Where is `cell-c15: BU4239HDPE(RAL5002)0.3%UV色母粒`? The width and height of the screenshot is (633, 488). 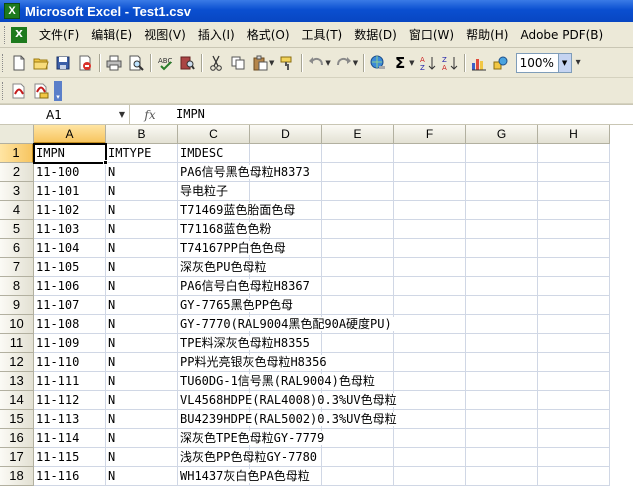 cell-c15: BU4239HDPE(RAL5002)0.3%UV色母粒 is located at coordinates (288, 419).